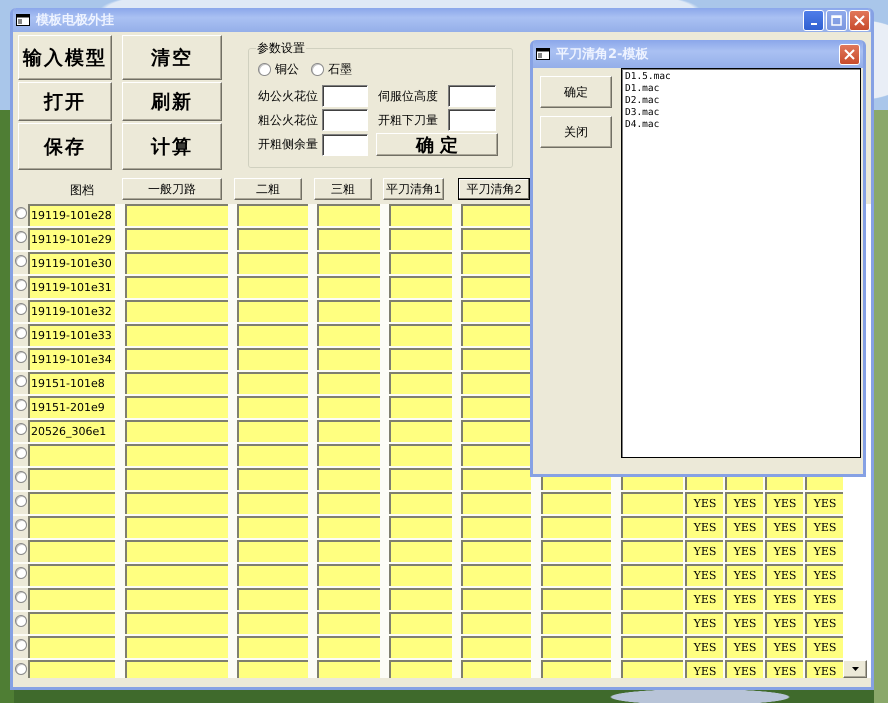  Describe the element at coordinates (741, 113) in the screenshot. I see `list-item: D3.mac` at that location.